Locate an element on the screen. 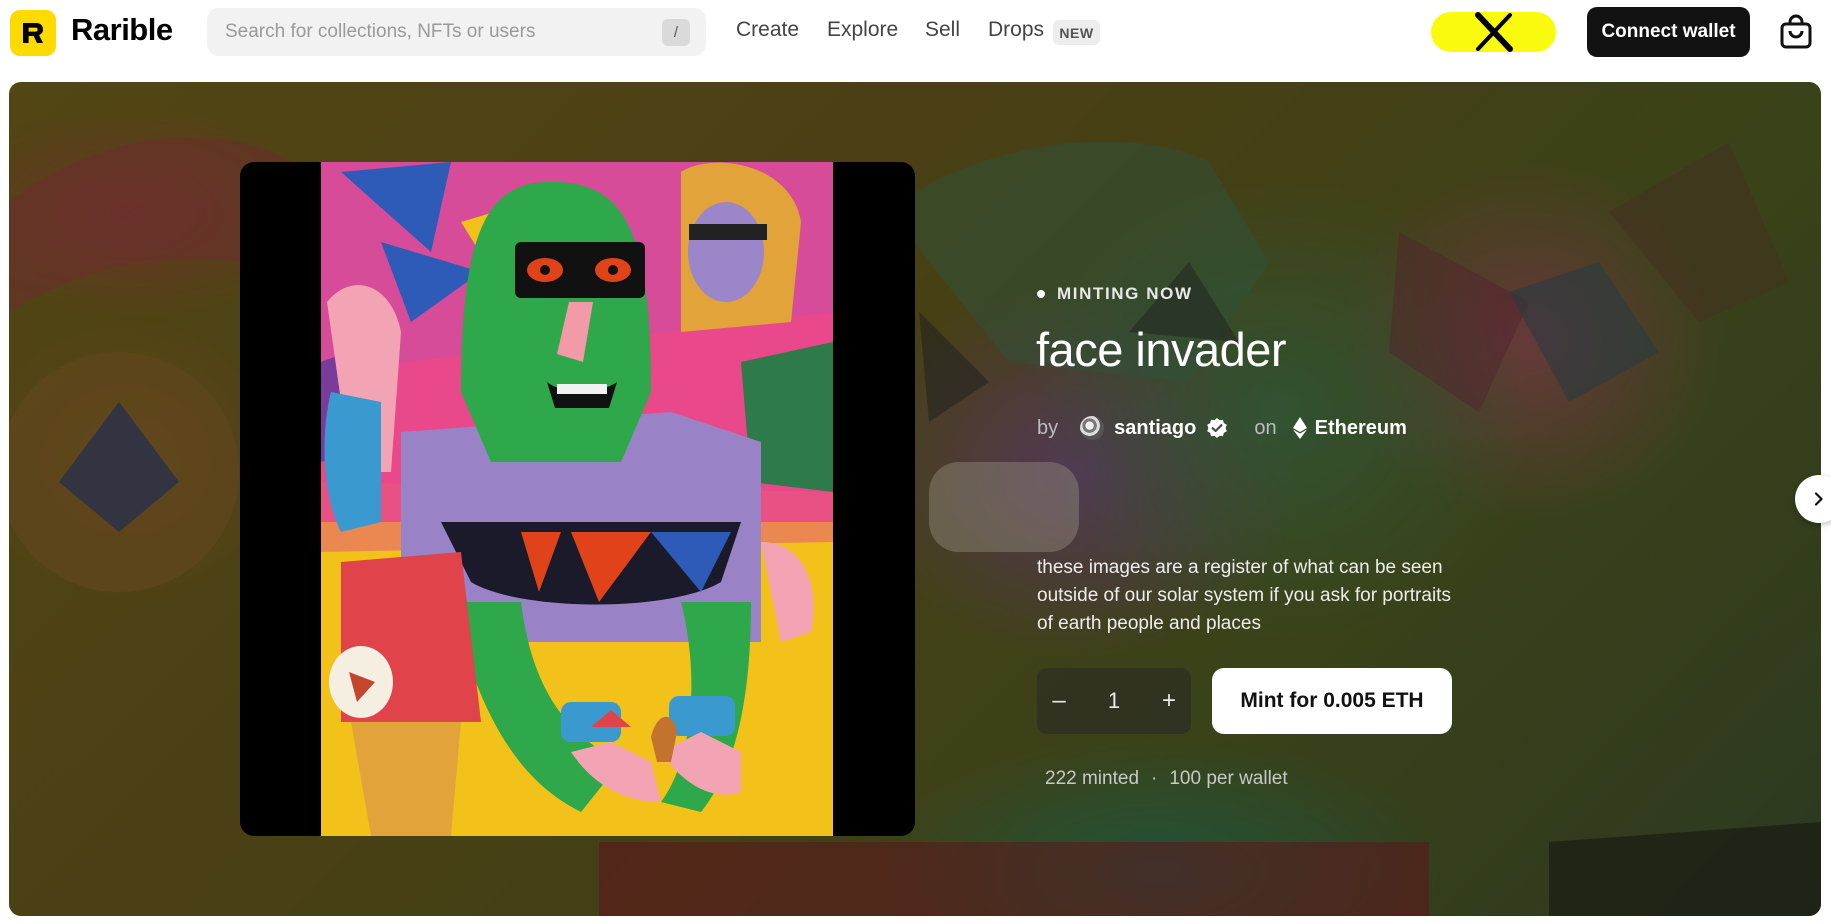 The image size is (1831, 923). chain-name: Ethereum is located at coordinates (1361, 428).